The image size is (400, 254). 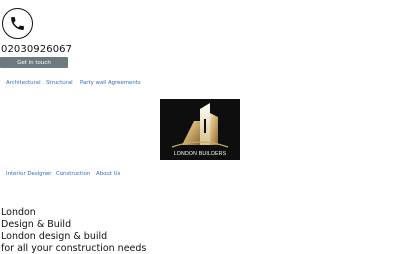 What do you see at coordinates (59, 83) in the screenshot?
I see `nav-link-structural: Structural` at bounding box center [59, 83].